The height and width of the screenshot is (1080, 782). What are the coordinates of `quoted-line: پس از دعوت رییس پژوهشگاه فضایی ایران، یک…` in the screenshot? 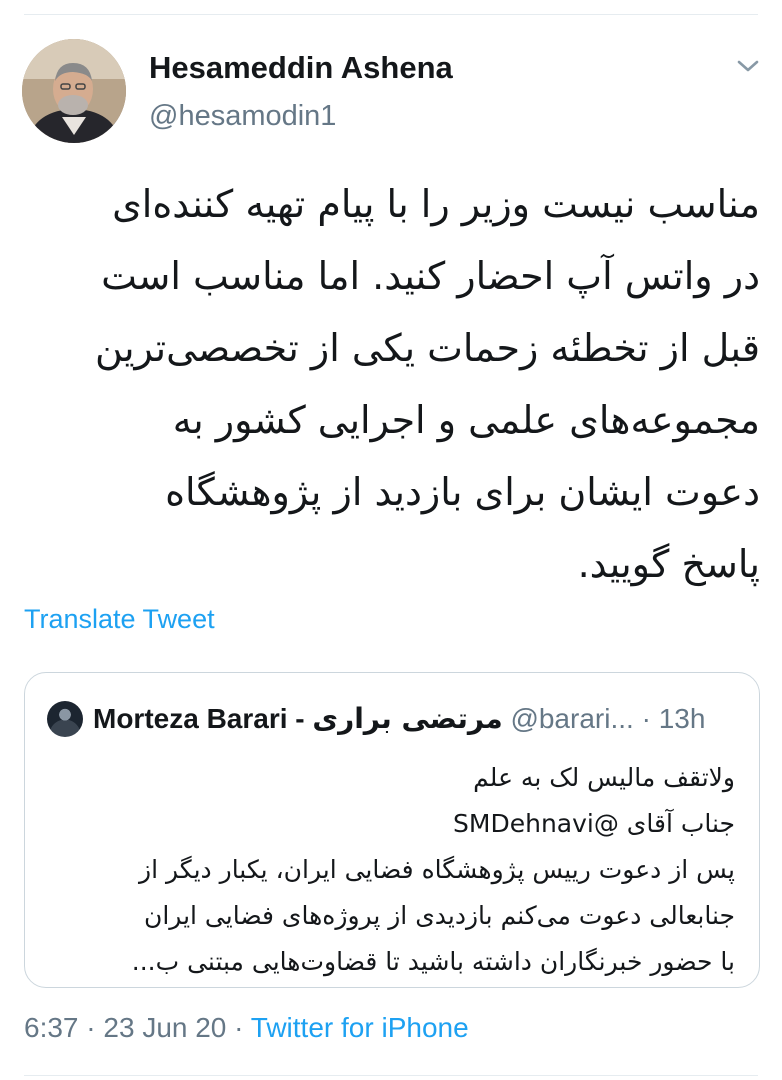 It's located at (437, 869).